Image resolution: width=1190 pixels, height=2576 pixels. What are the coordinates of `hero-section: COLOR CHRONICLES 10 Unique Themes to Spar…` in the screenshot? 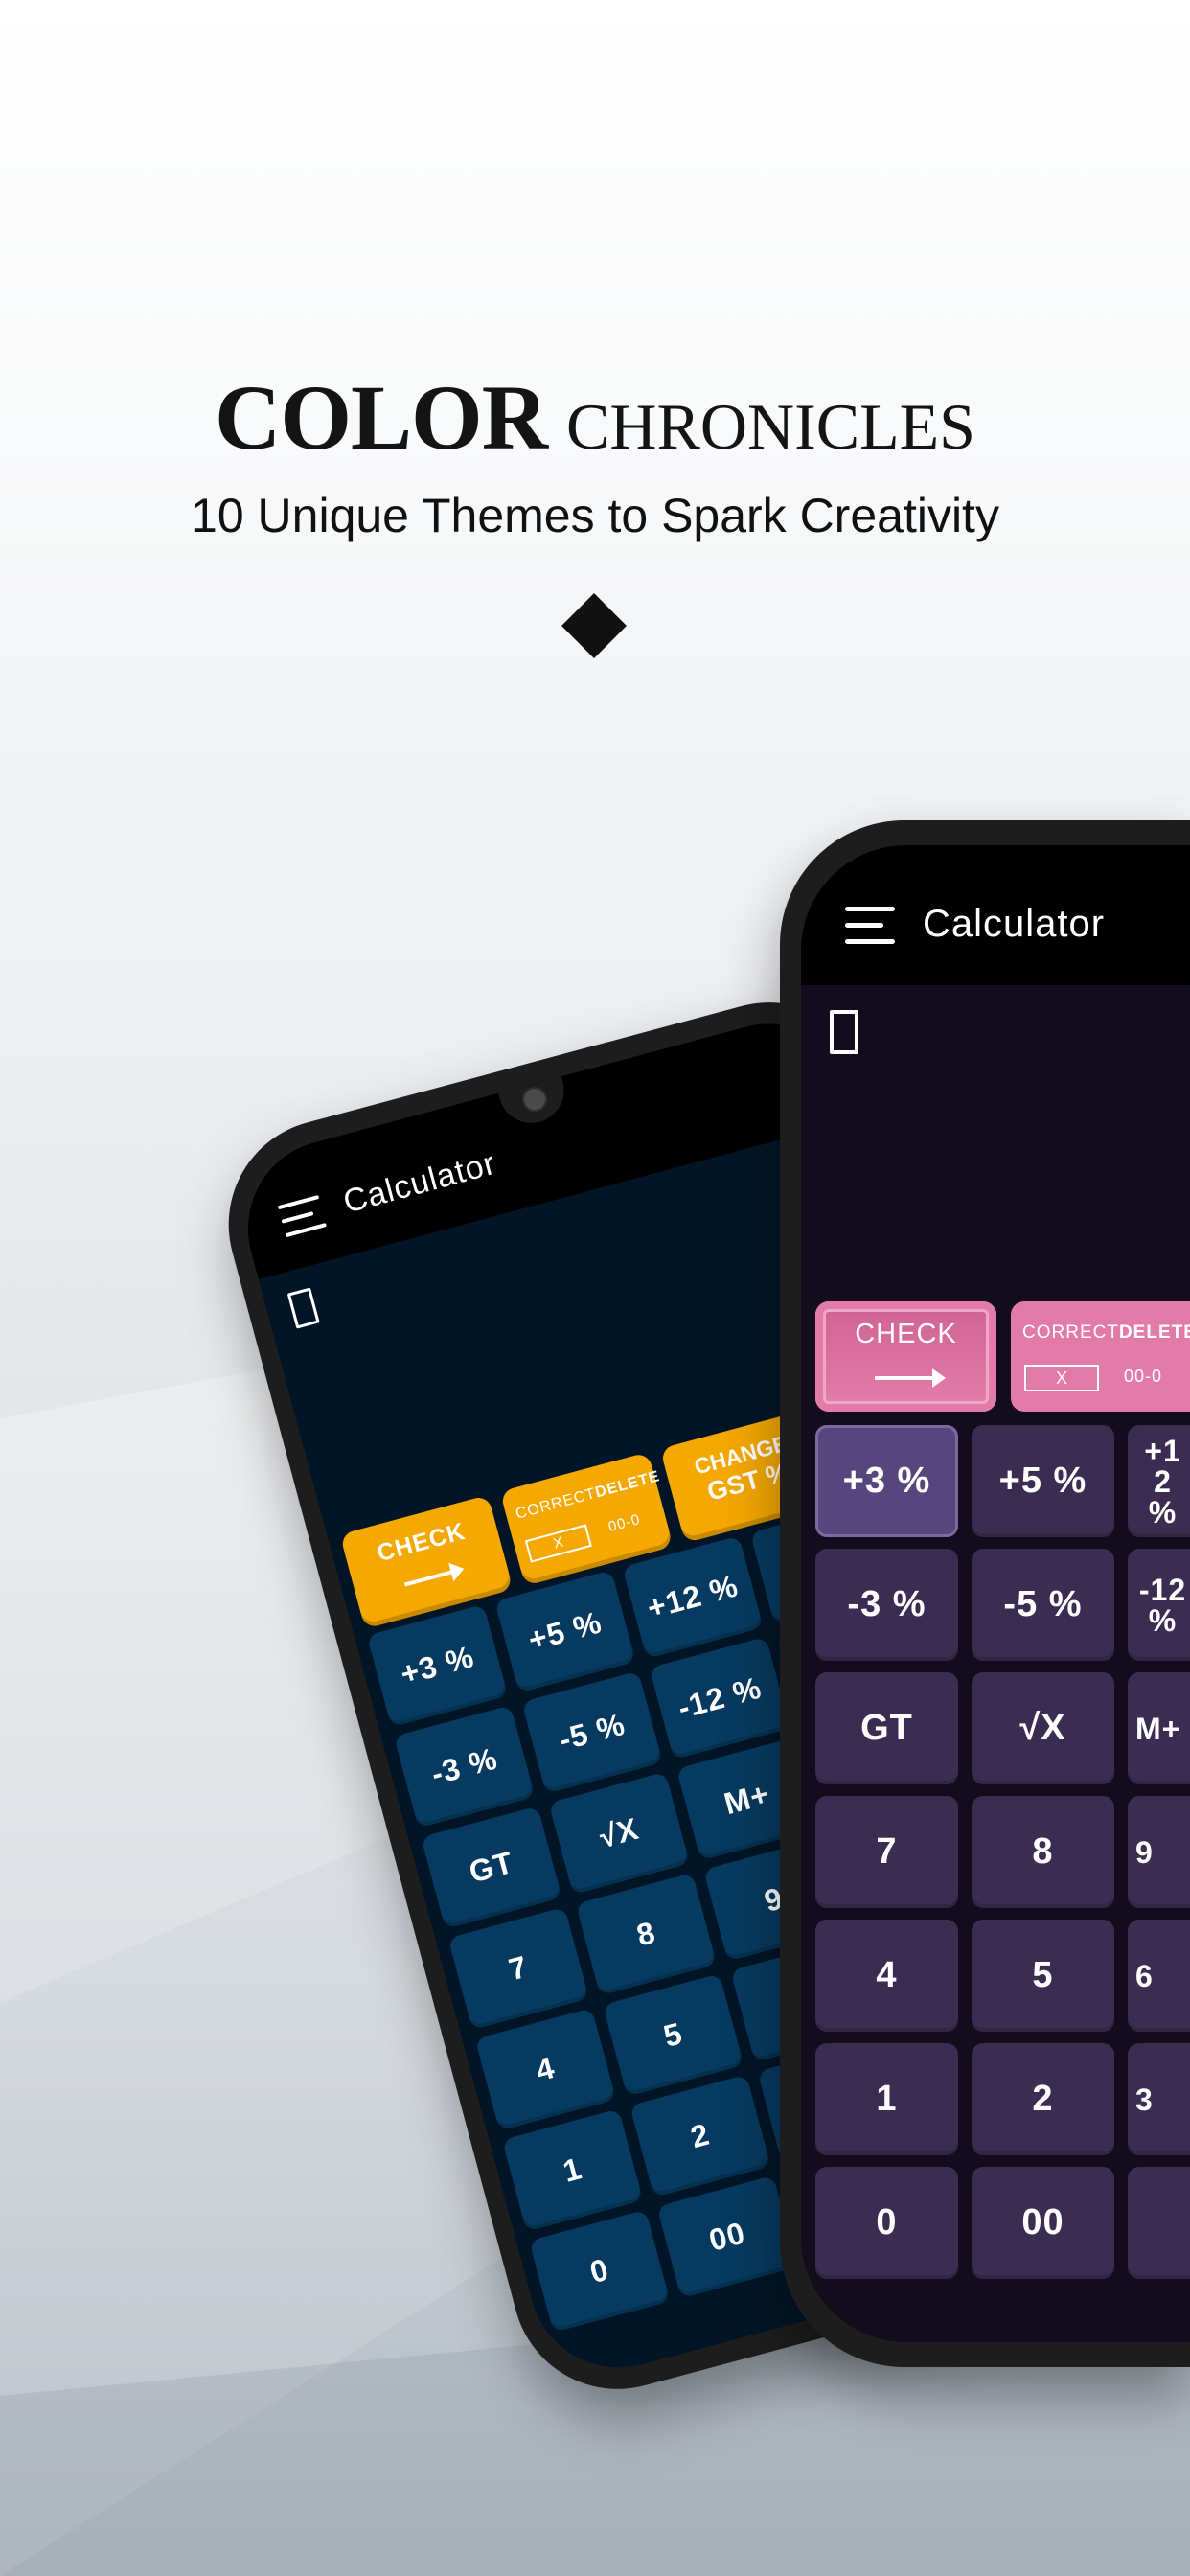 It's located at (595, 453).